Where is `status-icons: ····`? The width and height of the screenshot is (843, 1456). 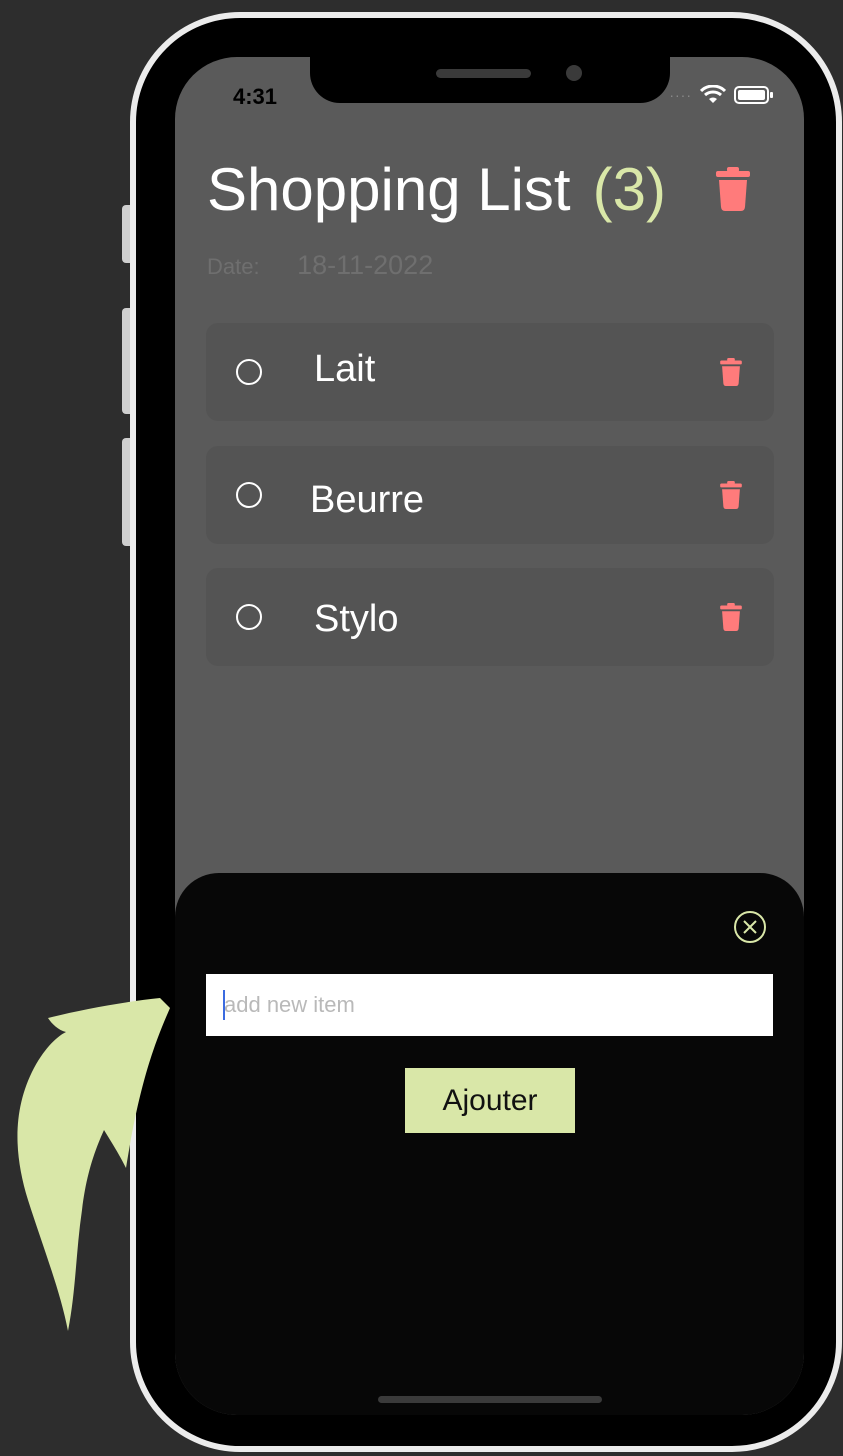
status-icons: ···· is located at coordinates (721, 95).